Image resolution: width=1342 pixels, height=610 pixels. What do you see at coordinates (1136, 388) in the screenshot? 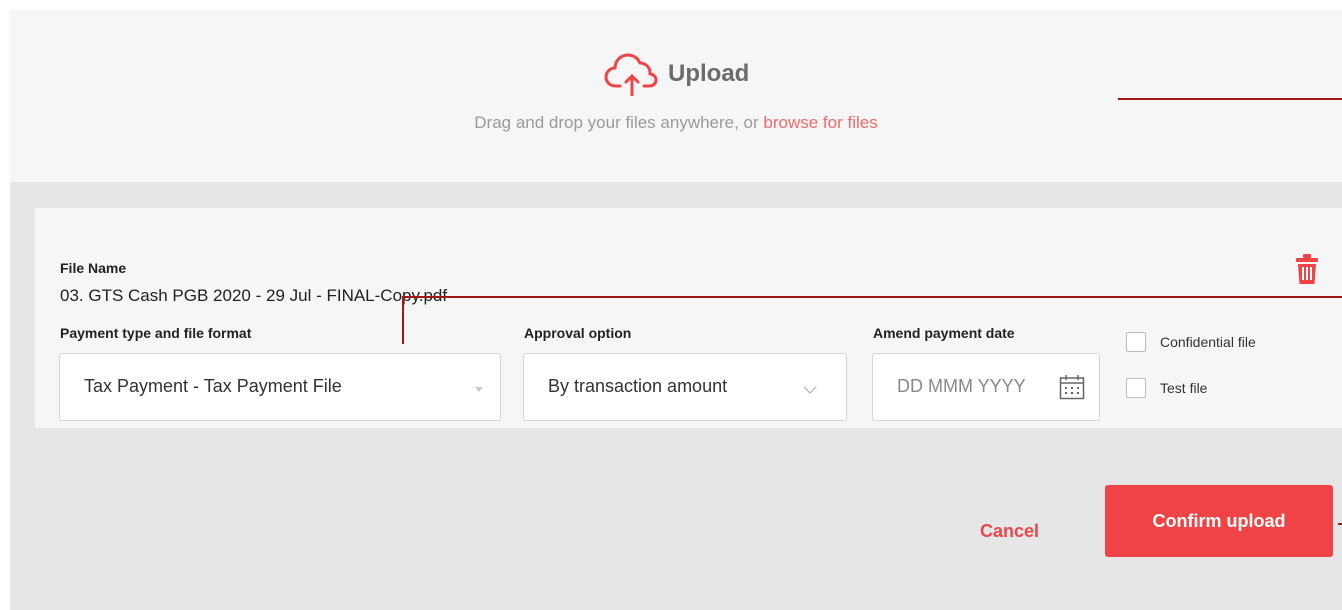
I see `test-file-checkbox` at bounding box center [1136, 388].